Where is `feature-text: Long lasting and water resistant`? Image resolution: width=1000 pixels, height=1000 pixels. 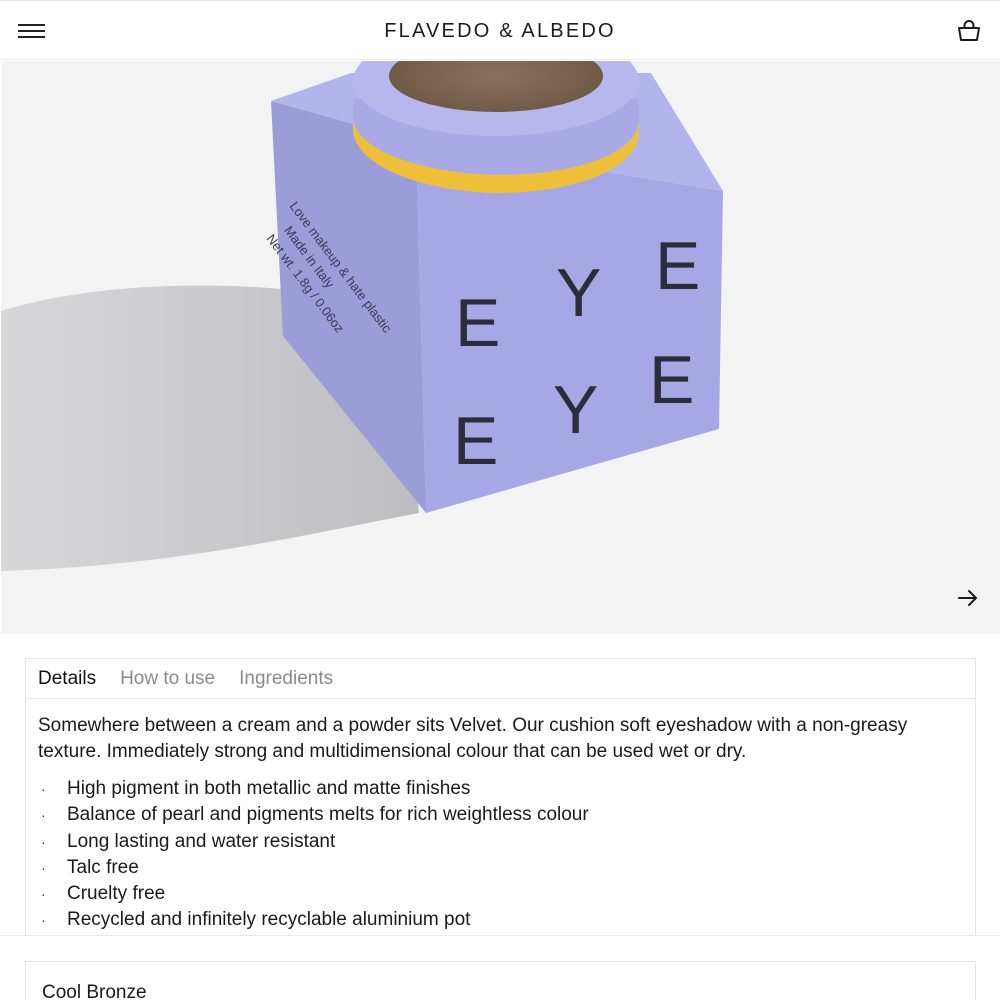
feature-text: Long lasting and water resistant is located at coordinates (201, 841).